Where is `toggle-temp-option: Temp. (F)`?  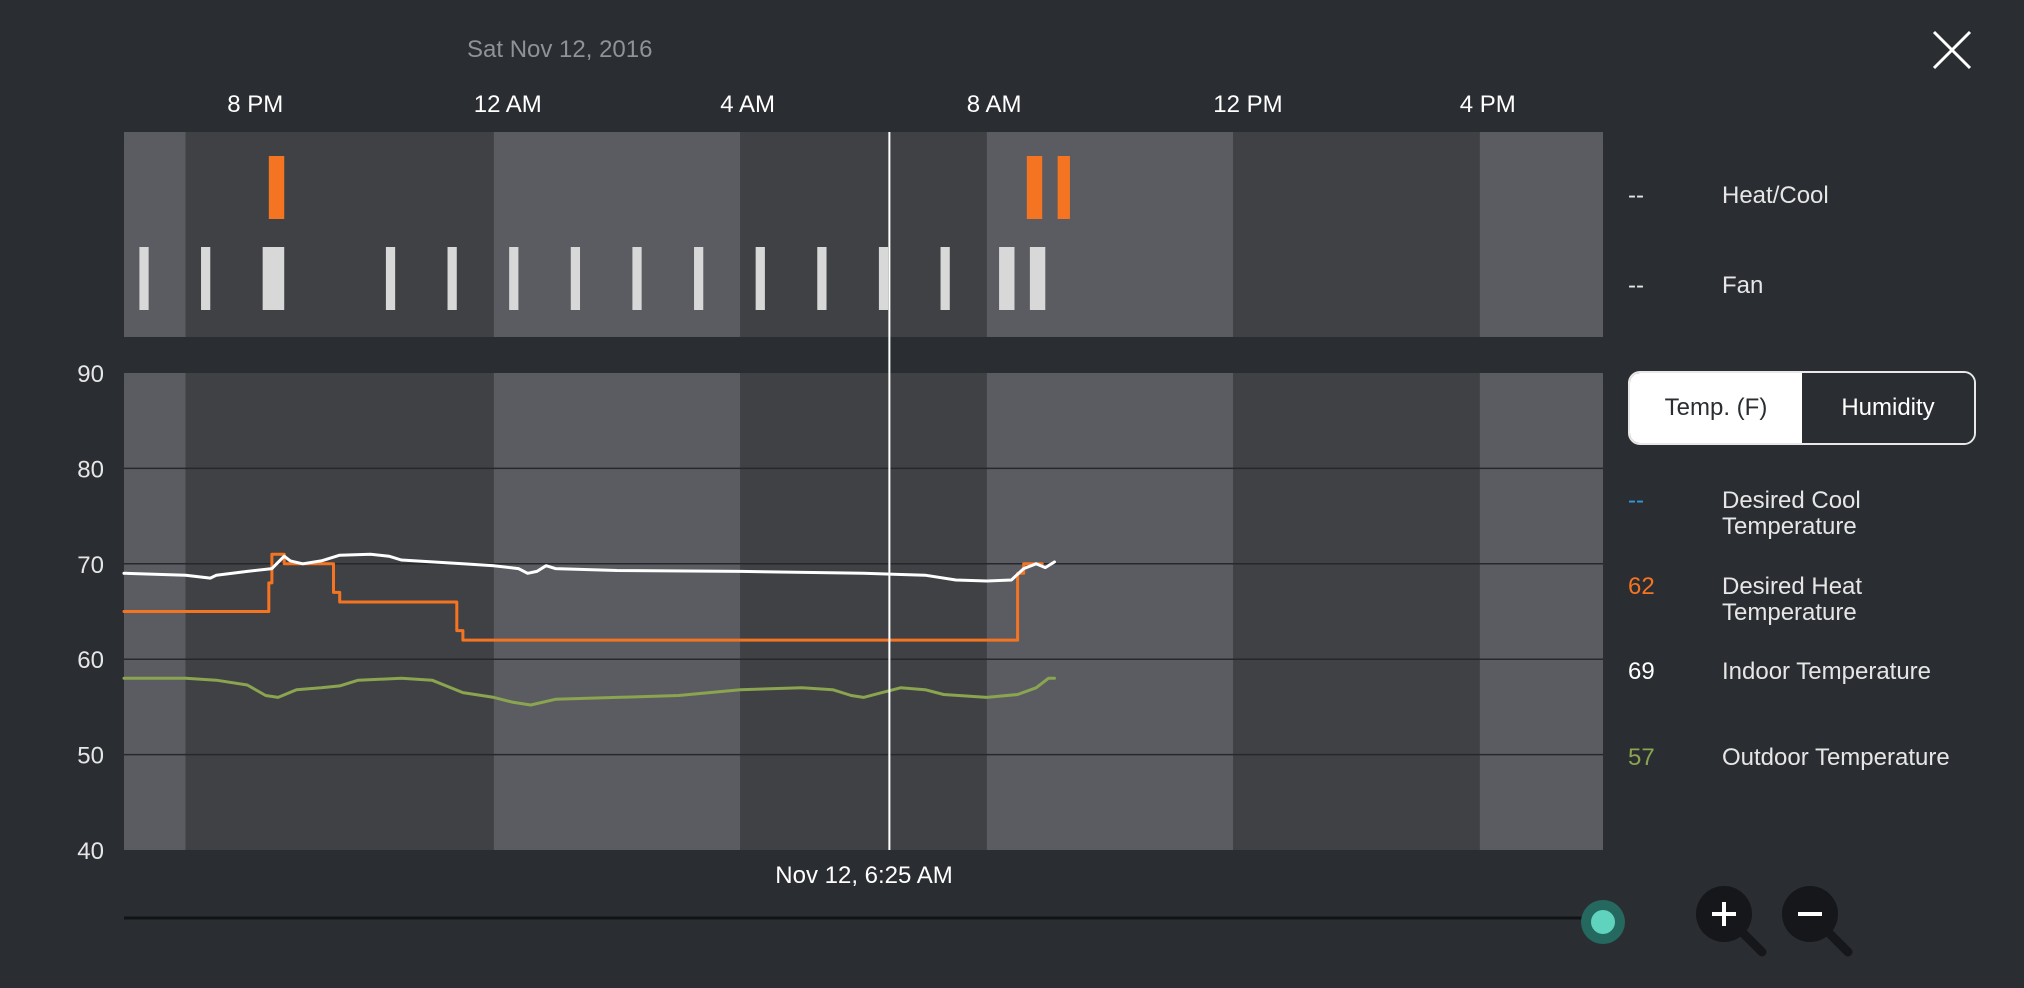 toggle-temp-option: Temp. (F) is located at coordinates (1716, 408).